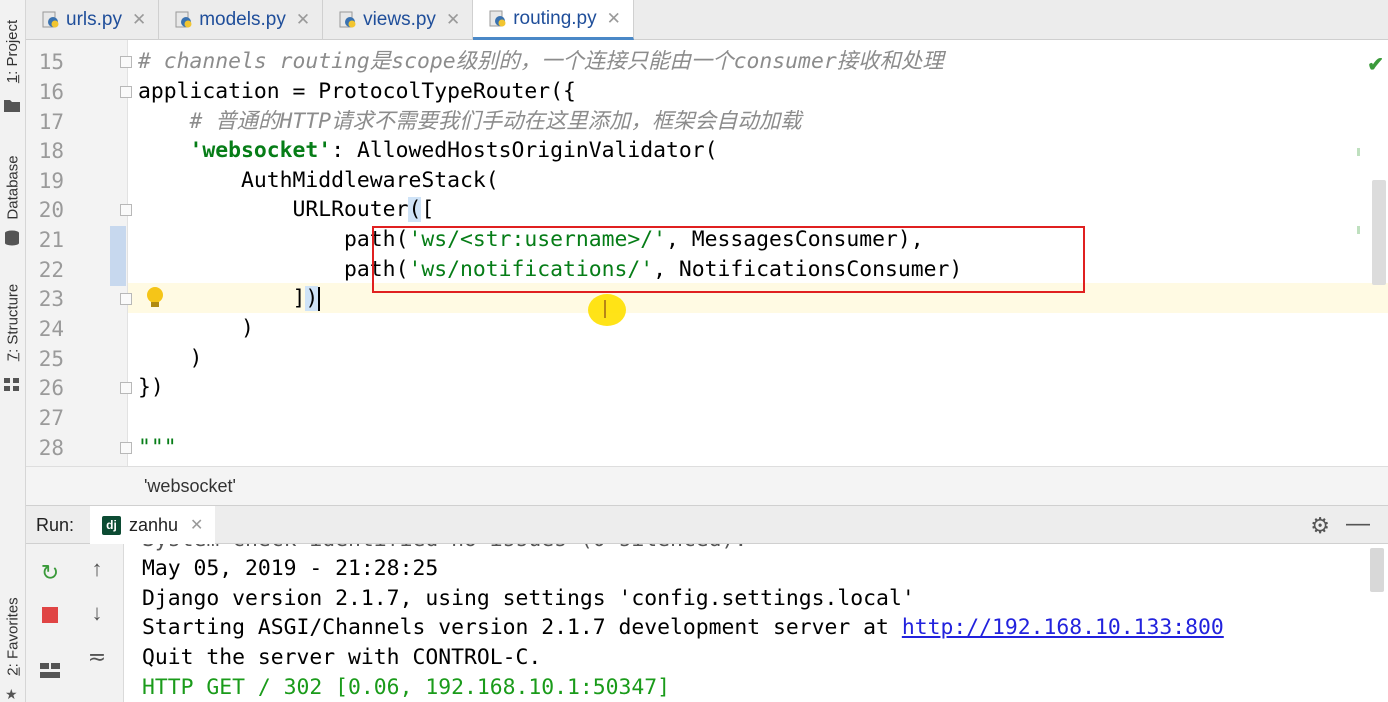 This screenshot has width=1388, height=702. I want to click on django-icon: dj, so click(111, 525).